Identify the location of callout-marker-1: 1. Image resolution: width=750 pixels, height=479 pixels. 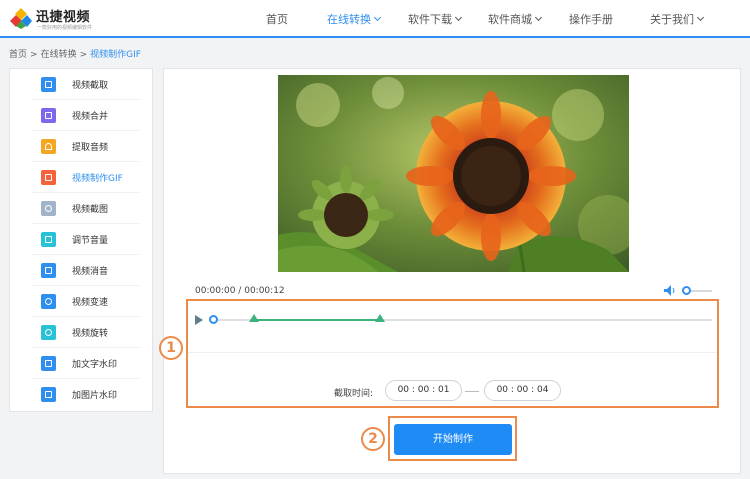
(171, 348).